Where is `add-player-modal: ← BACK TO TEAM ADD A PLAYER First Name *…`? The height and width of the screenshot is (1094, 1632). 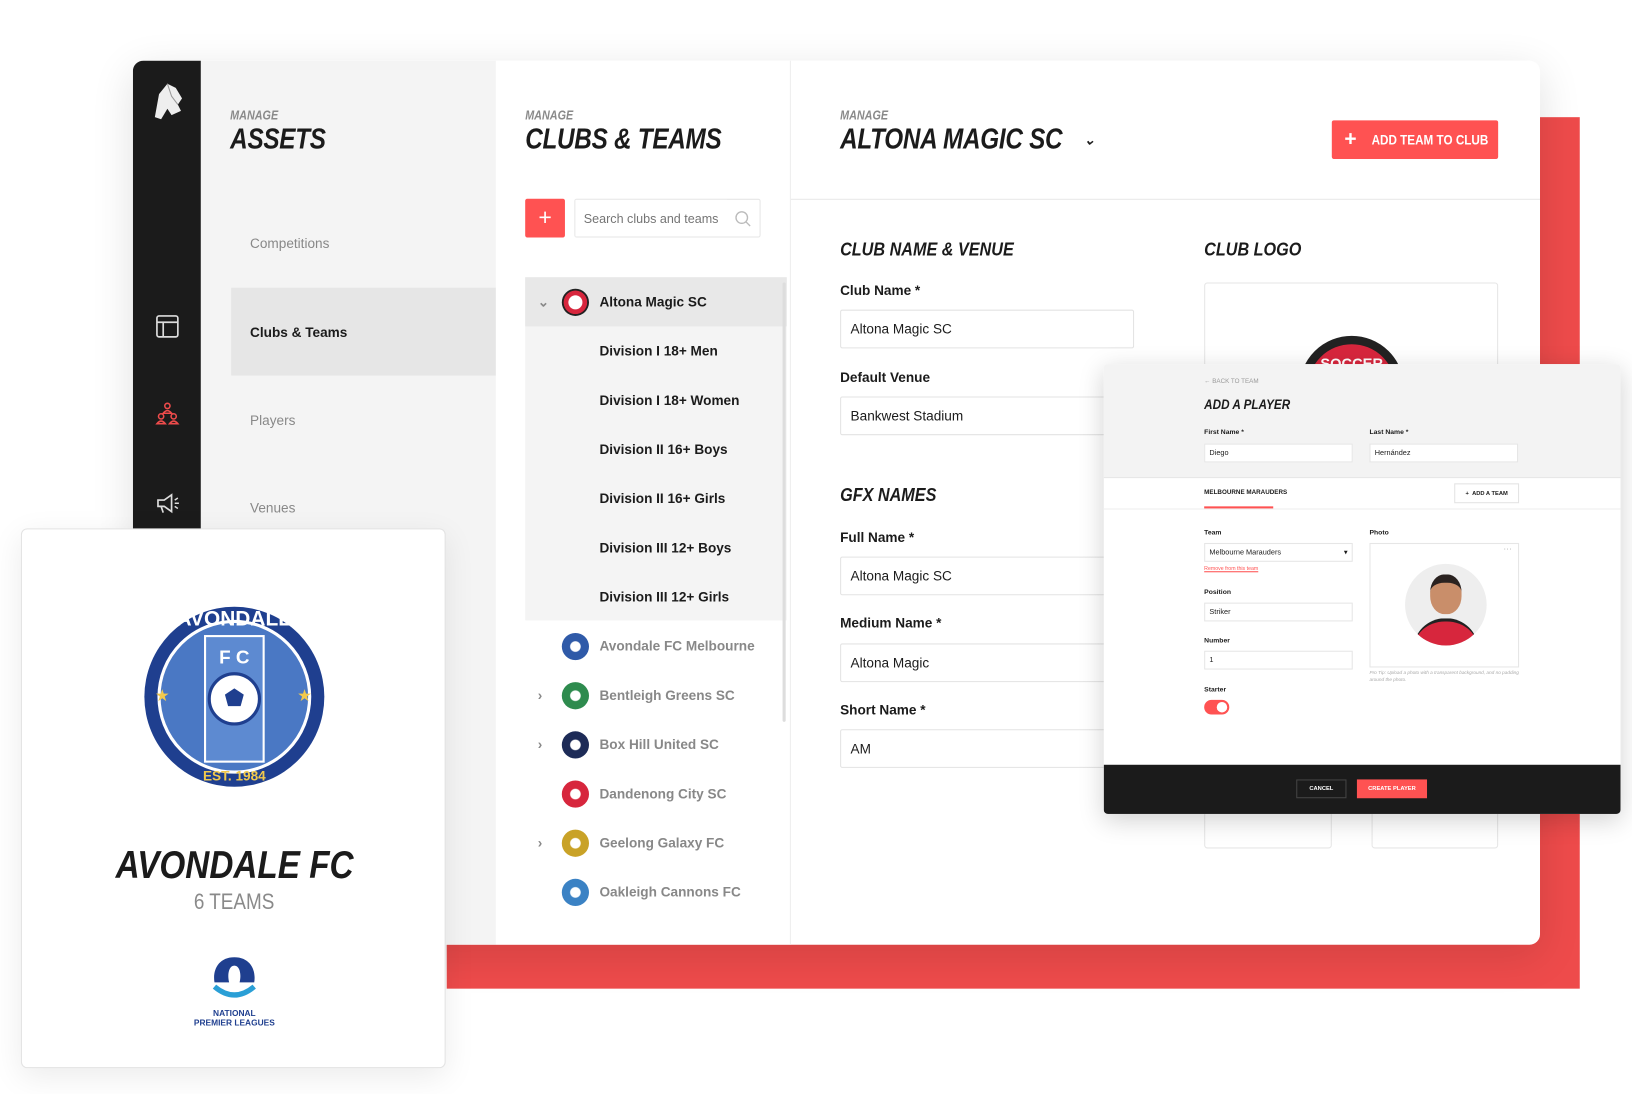 add-player-modal: ← BACK TO TEAM ADD A PLAYER First Name *… is located at coordinates (1362, 589).